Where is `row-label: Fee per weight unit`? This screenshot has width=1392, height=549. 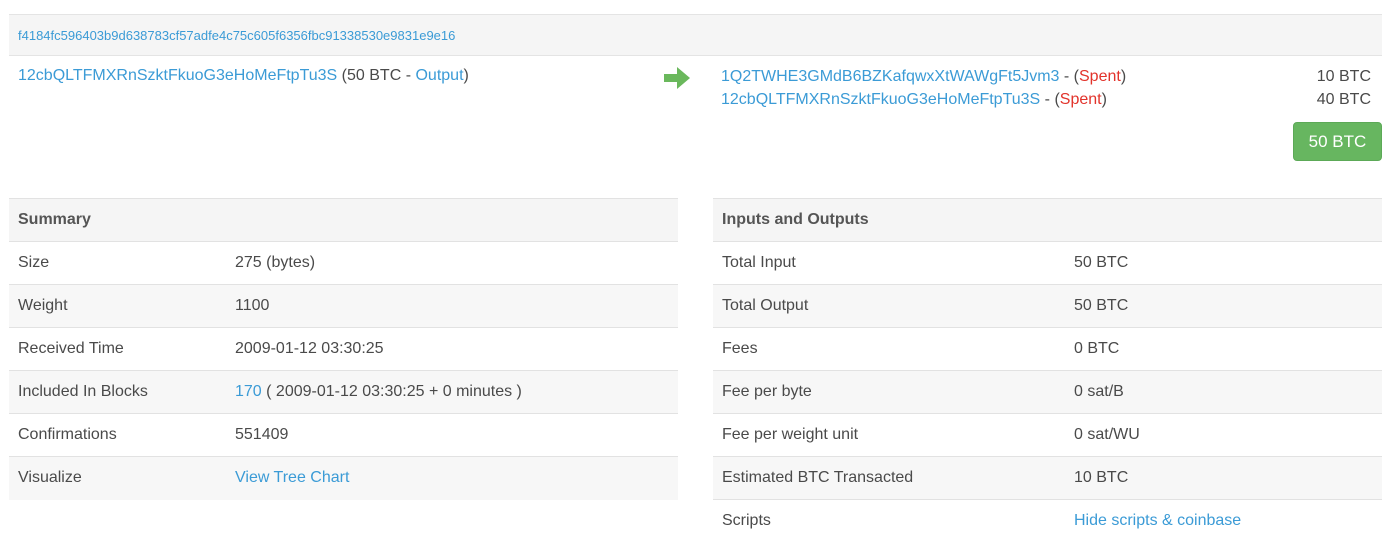
row-label: Fee per weight unit is located at coordinates (893, 435).